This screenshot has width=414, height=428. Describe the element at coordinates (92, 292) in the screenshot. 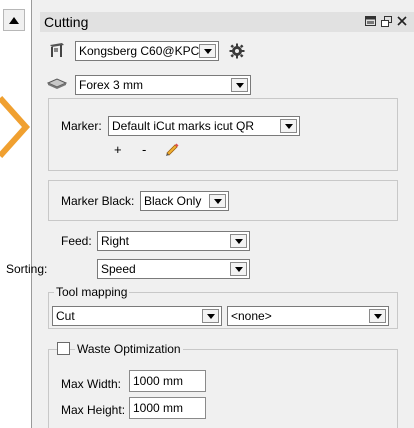

I see `tool-mapping-legend: Tool mapping` at that location.